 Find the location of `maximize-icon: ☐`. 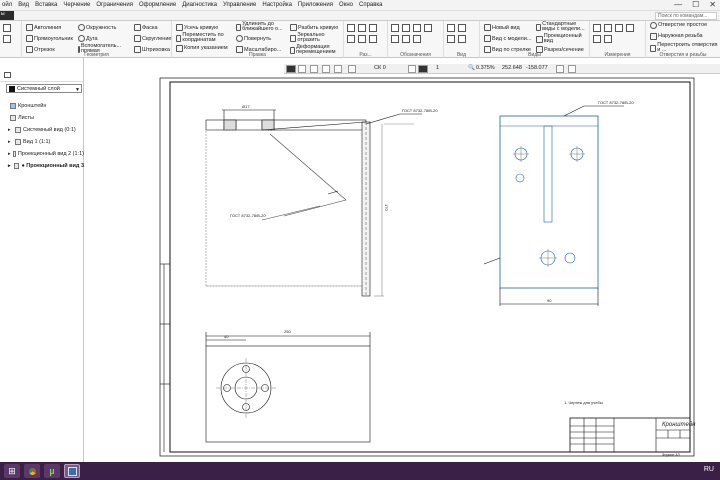

maximize-icon: ☐ is located at coordinates (695, 4).